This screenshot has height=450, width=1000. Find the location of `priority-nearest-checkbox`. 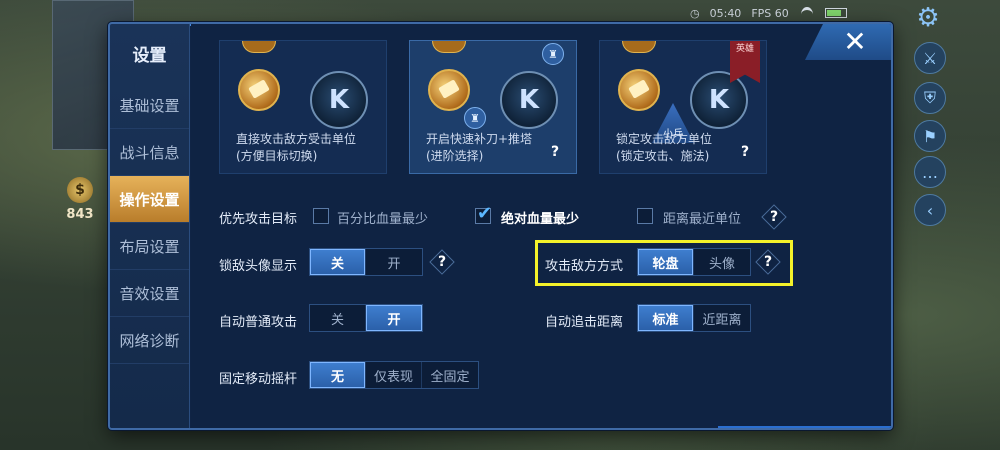

priority-nearest-checkbox is located at coordinates (645, 216).